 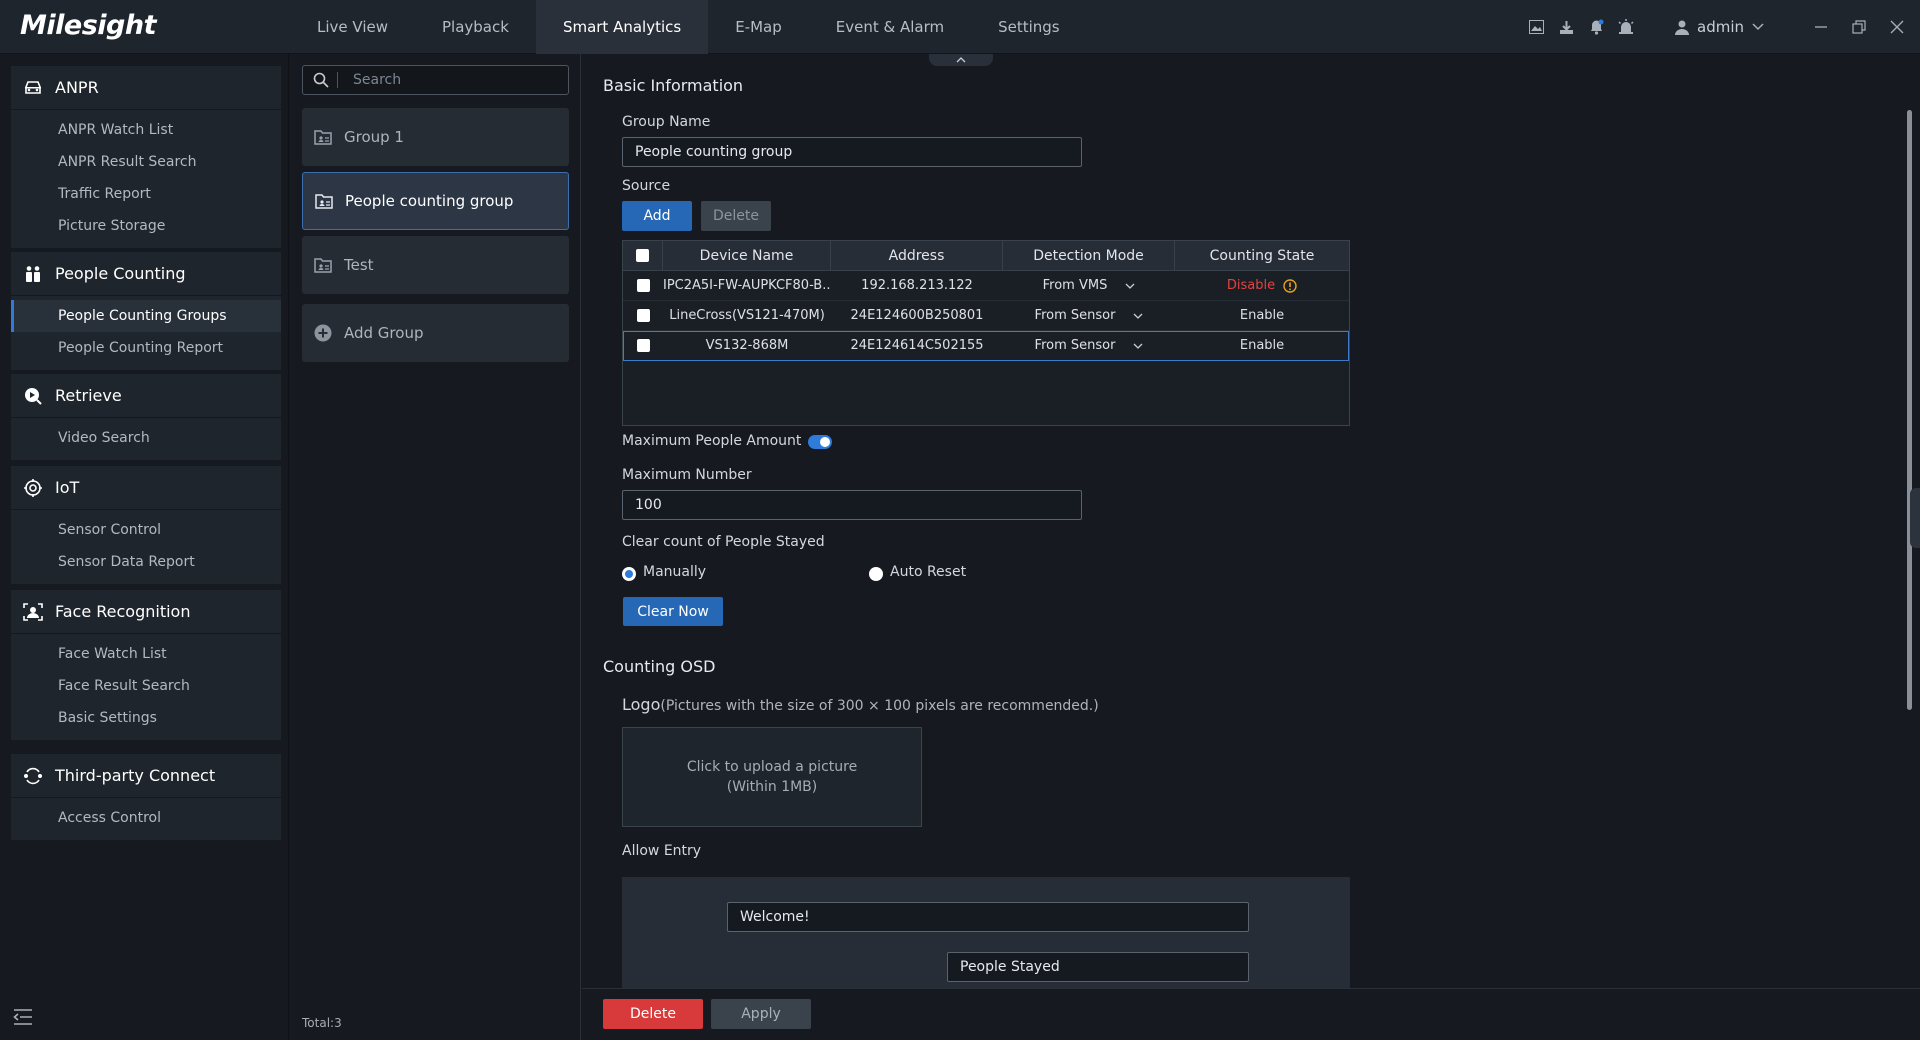 What do you see at coordinates (657, 216) in the screenshot?
I see `add-source-button: Add` at bounding box center [657, 216].